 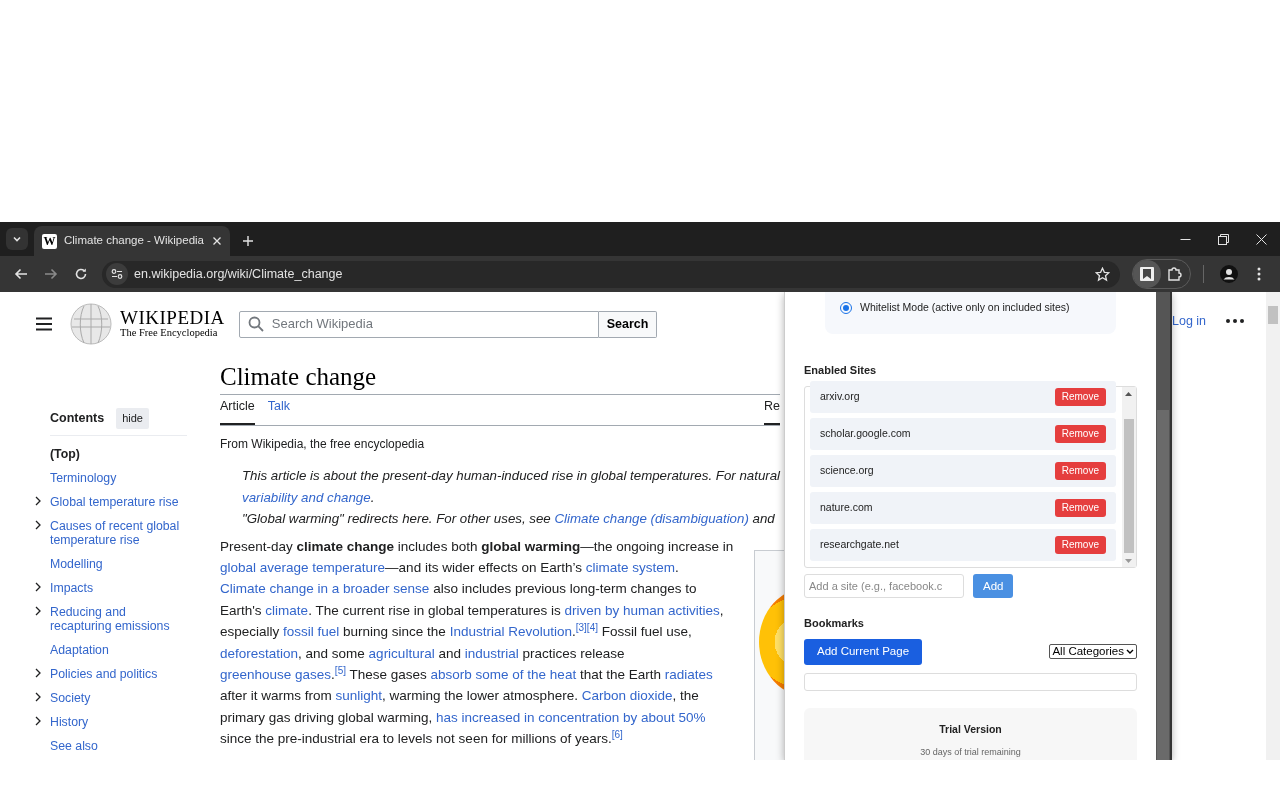 I want to click on text-link: agricultural, so click(x=401, y=653).